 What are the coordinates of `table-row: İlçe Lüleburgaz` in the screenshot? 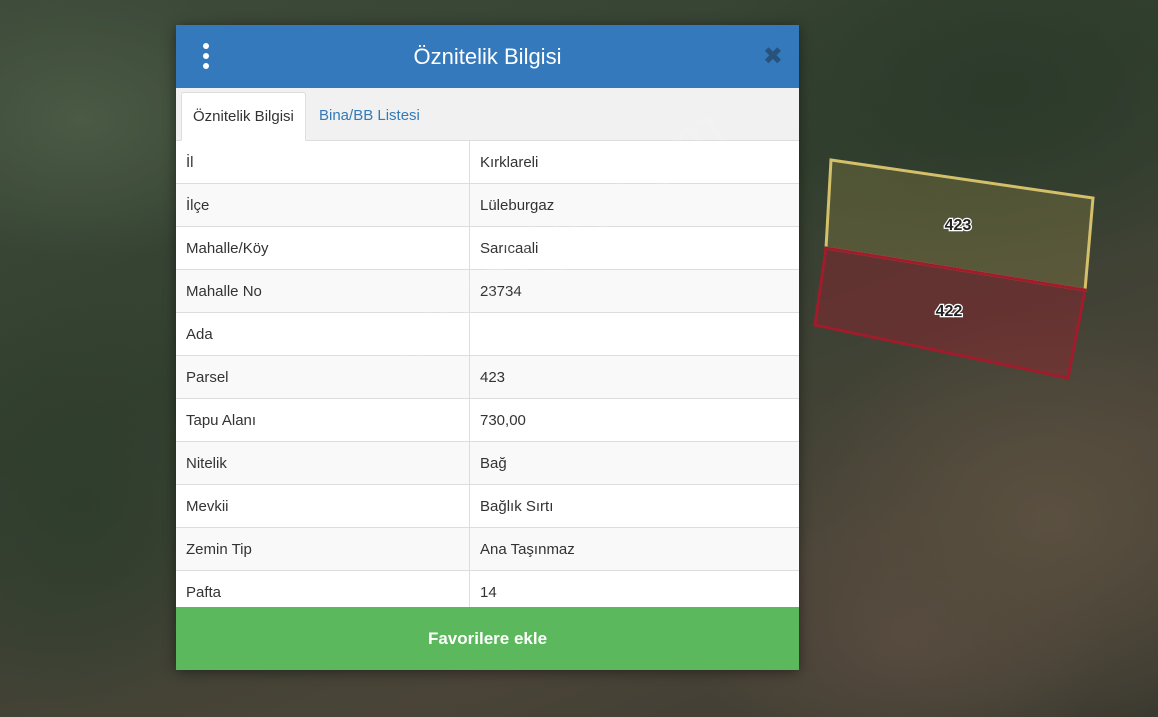 It's located at (487, 205).